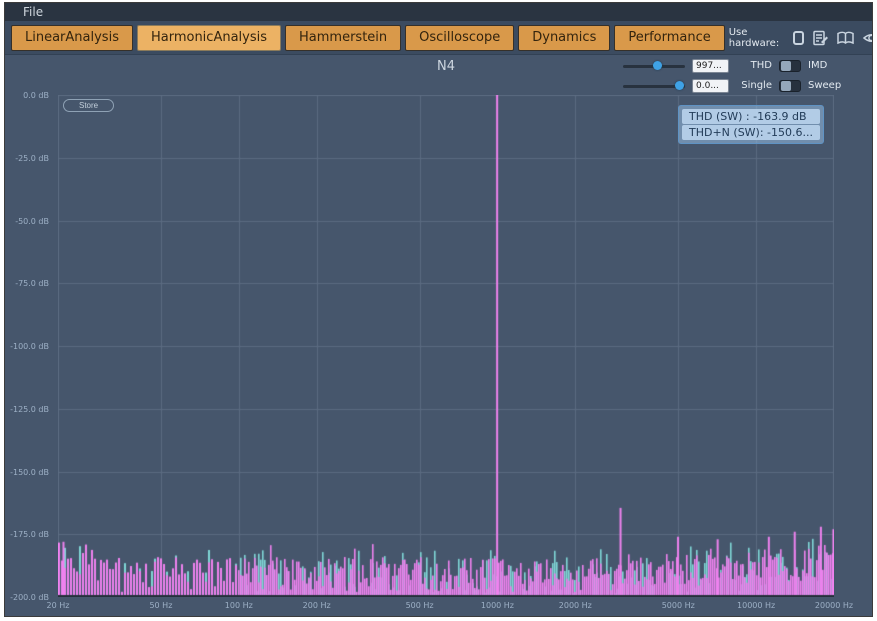  Describe the element at coordinates (29, 535) in the screenshot. I see `y-axis-tick-label: -175.0 dB` at that location.